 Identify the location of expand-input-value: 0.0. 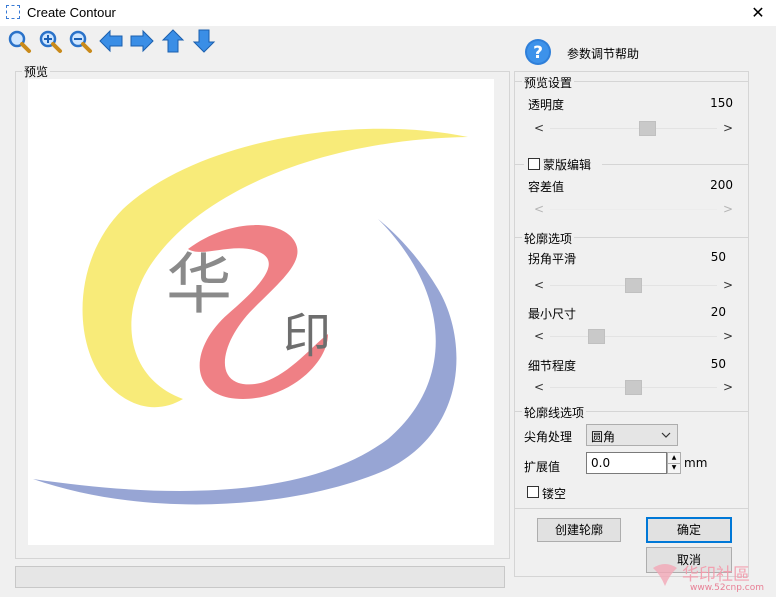
(601, 463).